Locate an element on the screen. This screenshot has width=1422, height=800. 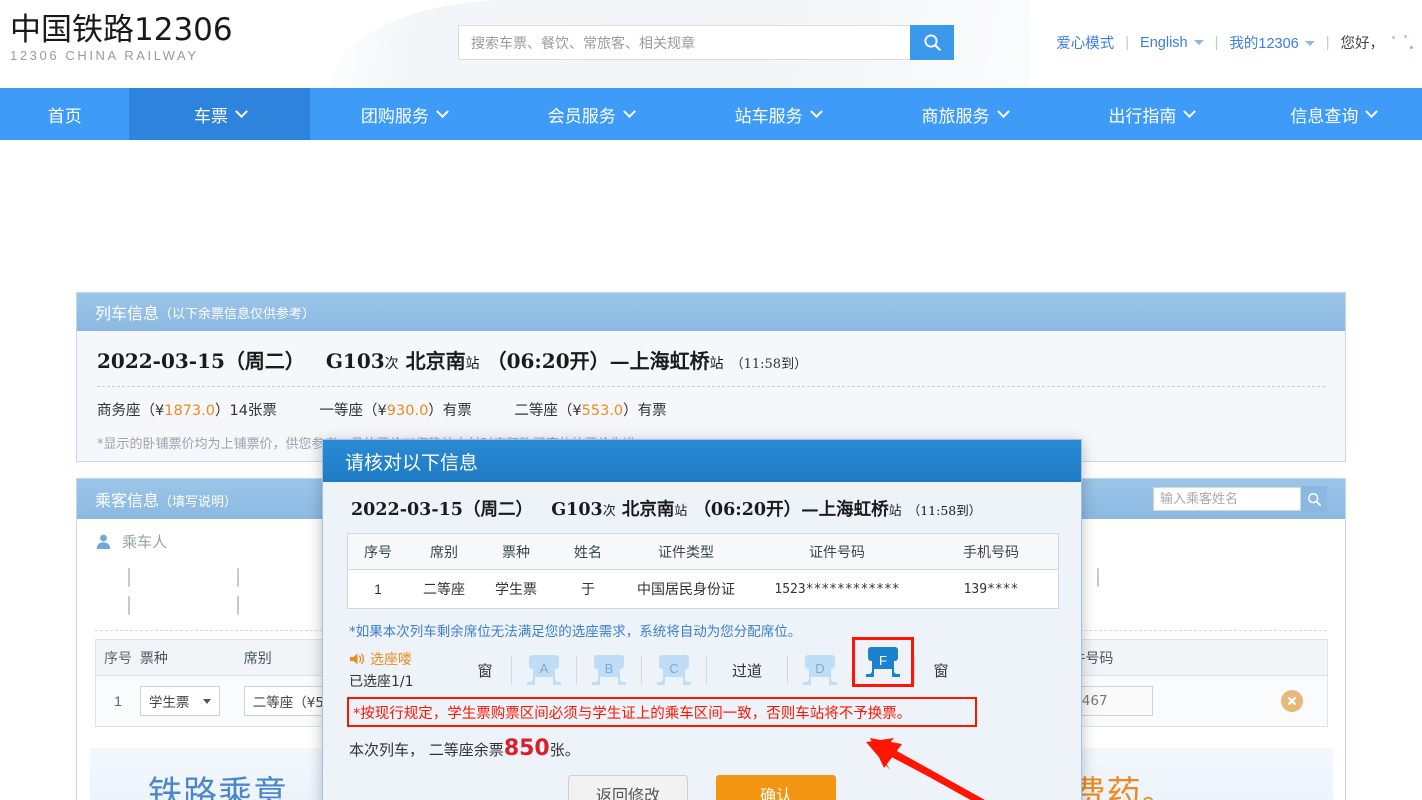
seat-icon: C is located at coordinates (674, 670).